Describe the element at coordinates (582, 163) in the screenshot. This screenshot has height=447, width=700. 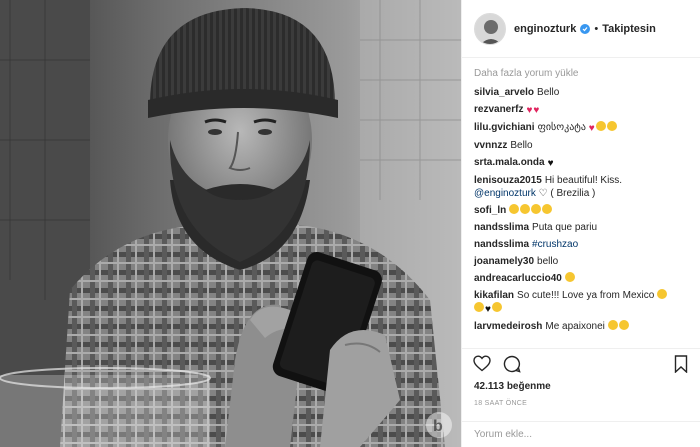
I see `comment-item: srta.mala.onda ♥` at that location.